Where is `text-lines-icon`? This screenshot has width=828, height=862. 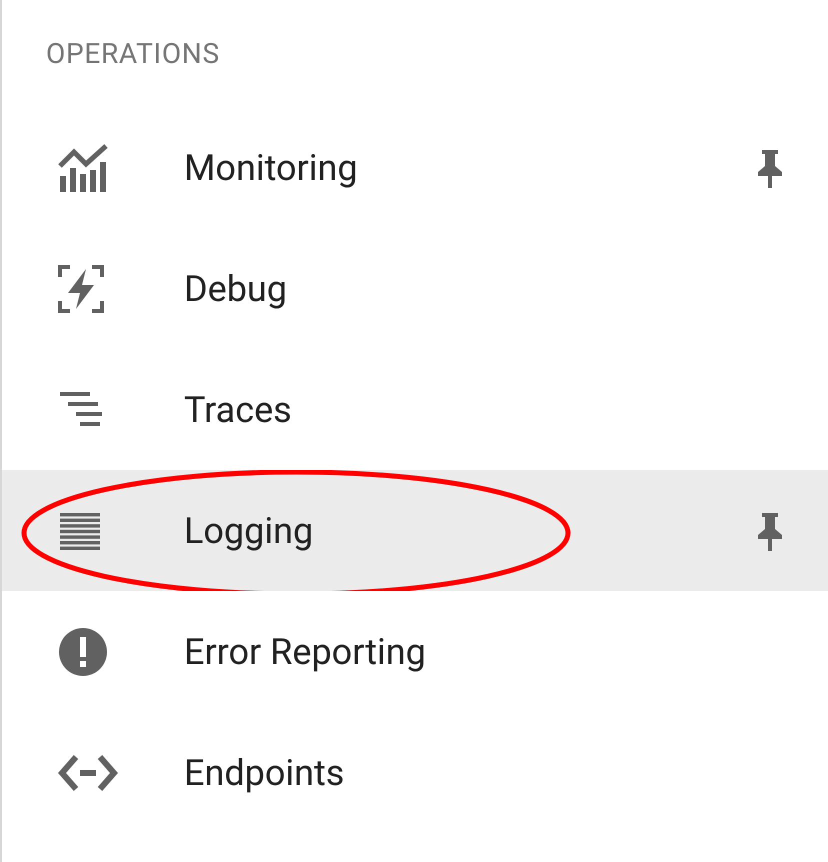
text-lines-icon is located at coordinates (80, 530).